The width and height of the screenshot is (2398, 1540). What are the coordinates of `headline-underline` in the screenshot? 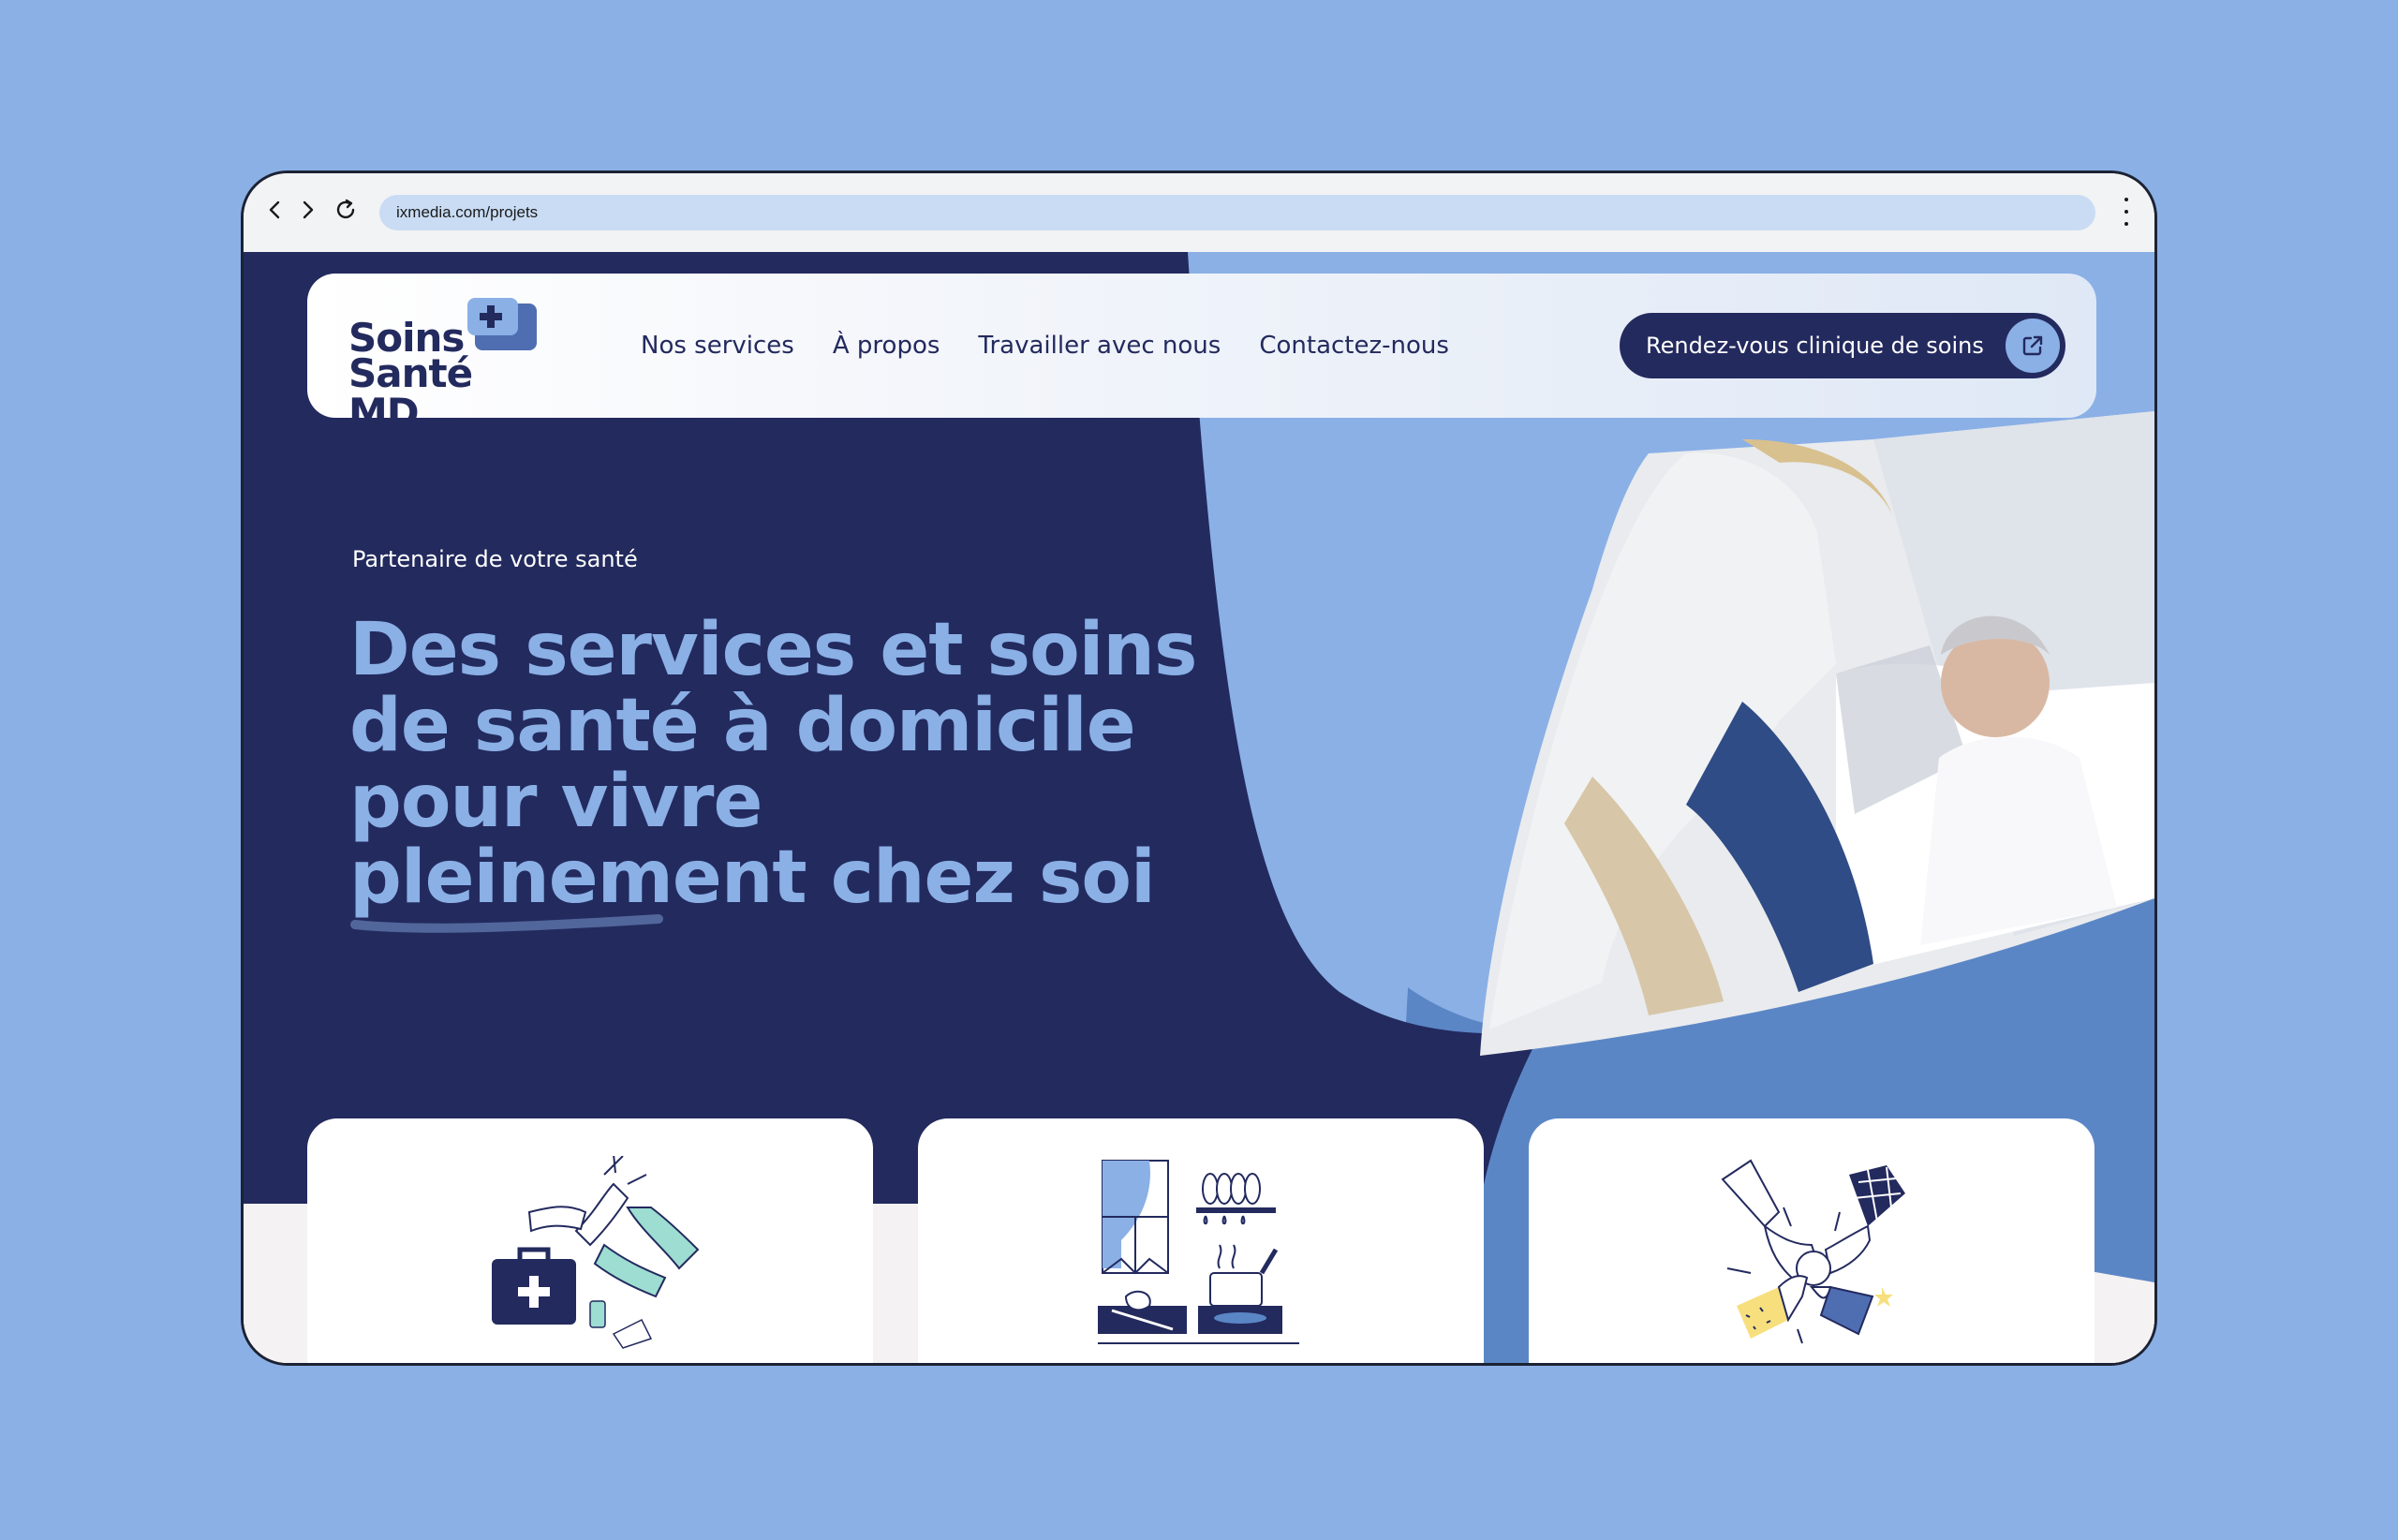 It's located at (506, 923).